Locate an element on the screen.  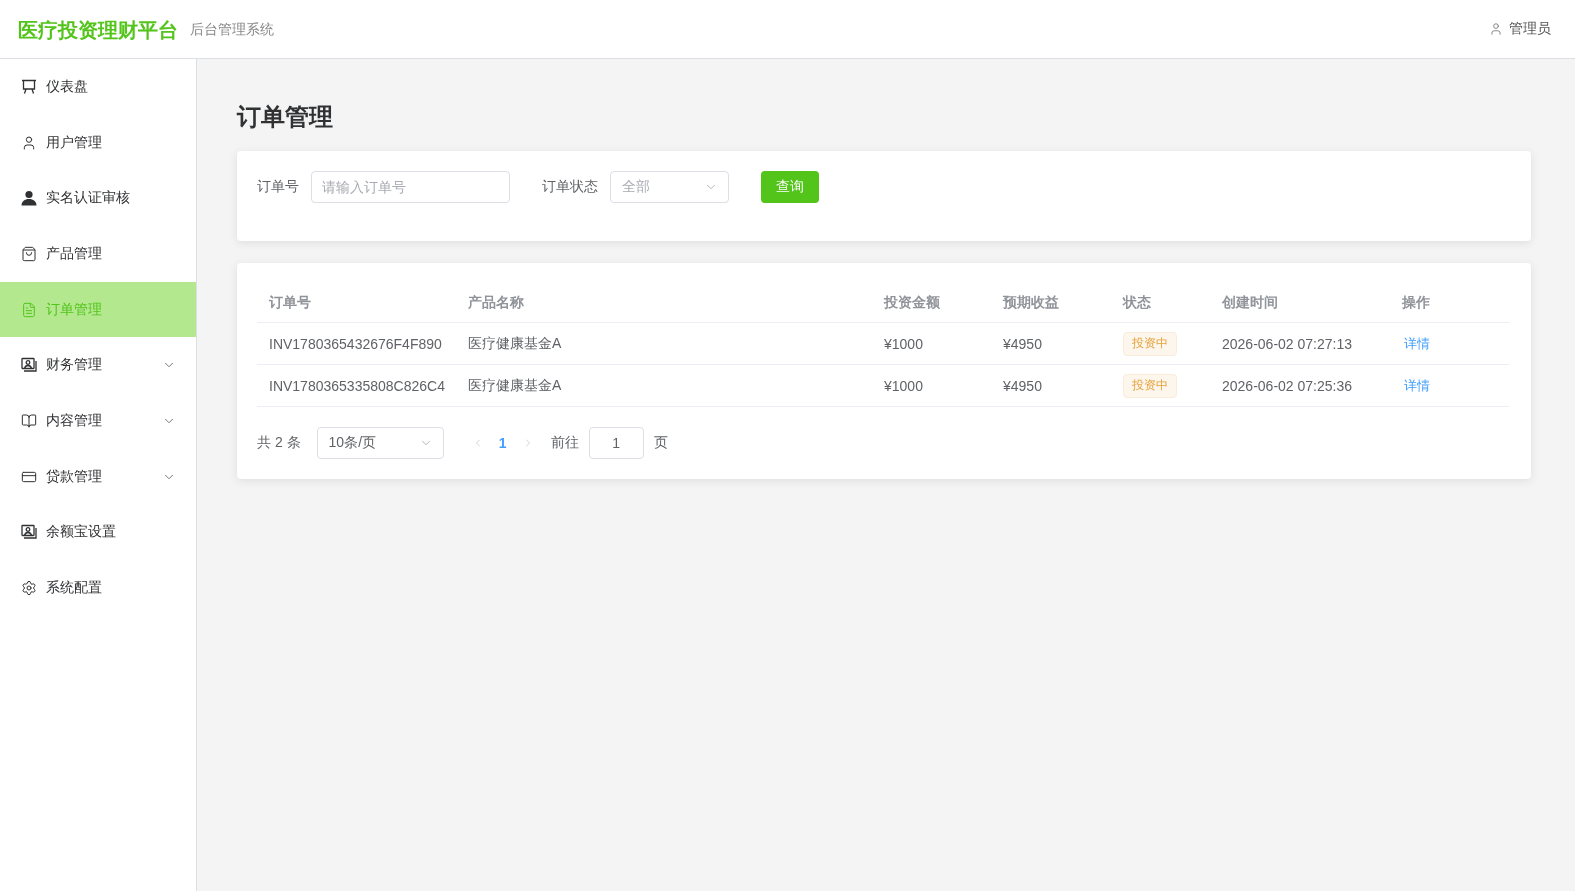
person-icon is located at coordinates (29, 198).